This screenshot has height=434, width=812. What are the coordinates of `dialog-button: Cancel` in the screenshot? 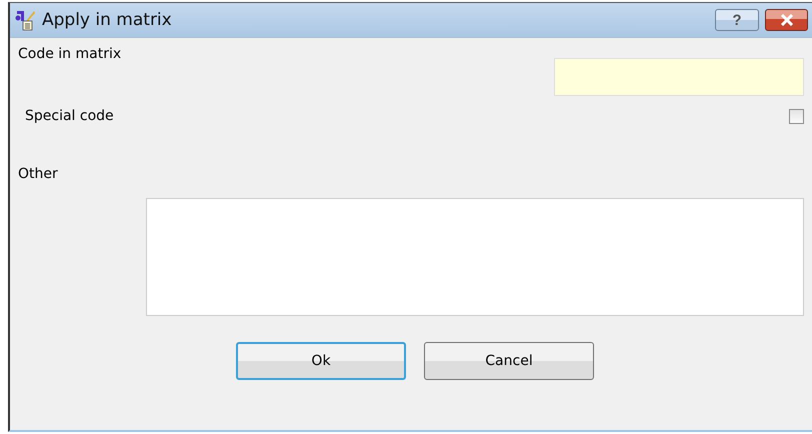 It's located at (509, 361).